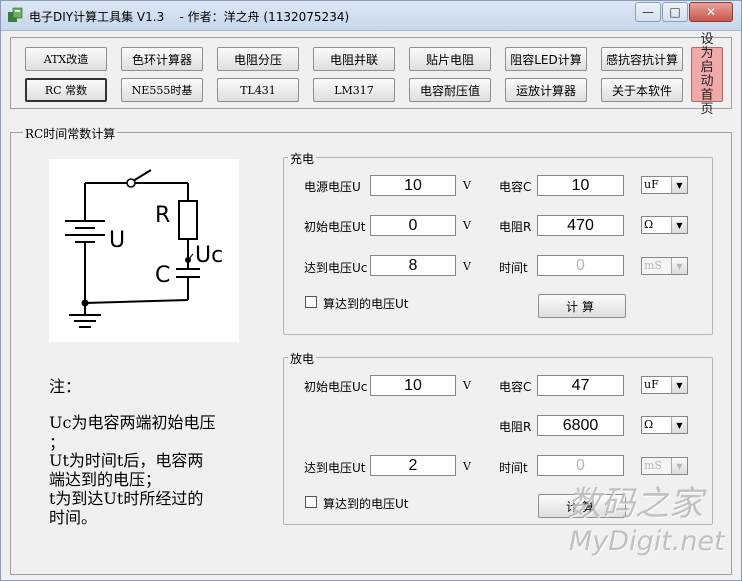 The height and width of the screenshot is (581, 742). I want to click on target-voltage-label: 达到电压Uc, so click(336, 268).